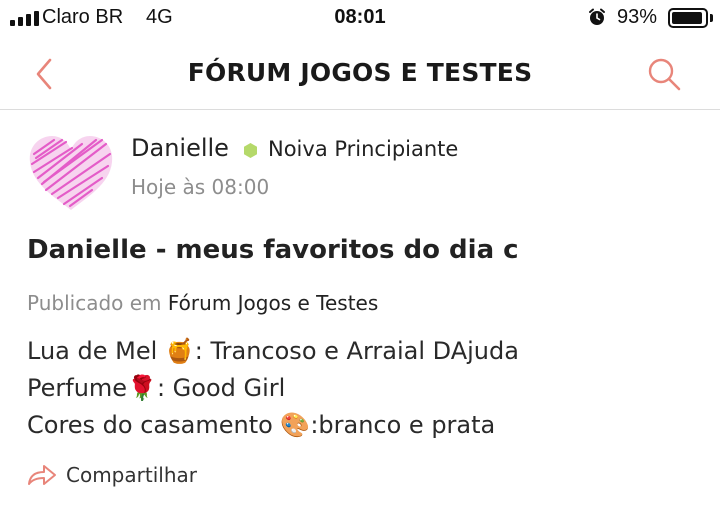 The width and height of the screenshot is (720, 517). Describe the element at coordinates (273, 250) in the screenshot. I see `post-title: Danielle - meus favoritos do dia c` at that location.